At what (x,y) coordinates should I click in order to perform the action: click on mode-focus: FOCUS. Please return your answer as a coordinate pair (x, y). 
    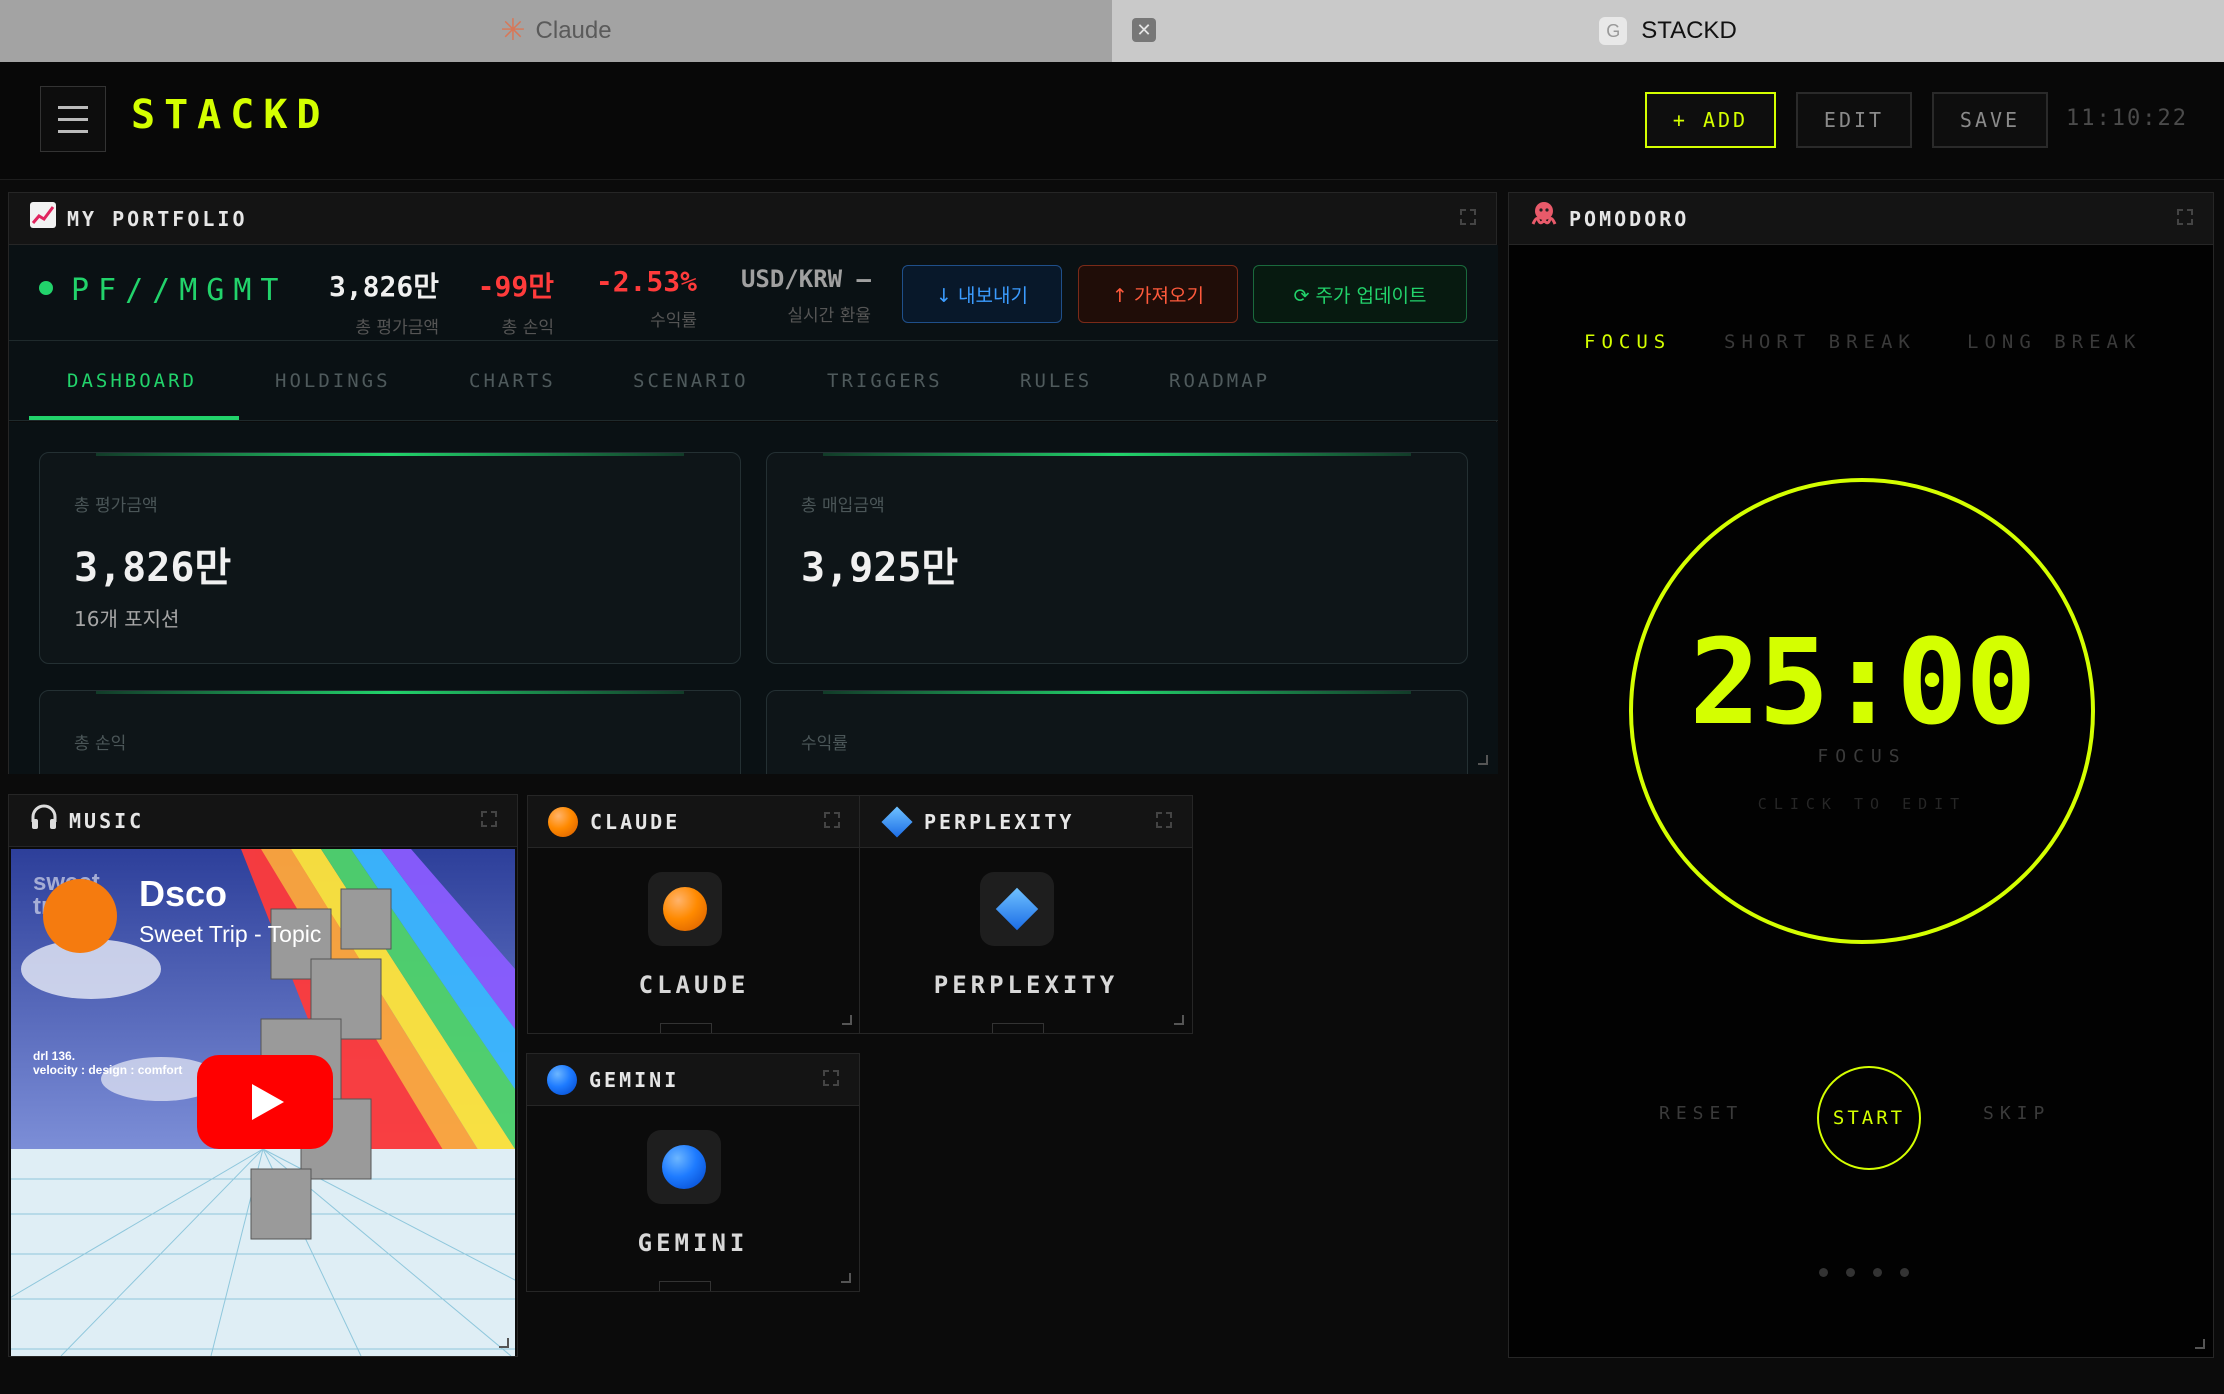
    Looking at the image, I should click on (1627, 342).